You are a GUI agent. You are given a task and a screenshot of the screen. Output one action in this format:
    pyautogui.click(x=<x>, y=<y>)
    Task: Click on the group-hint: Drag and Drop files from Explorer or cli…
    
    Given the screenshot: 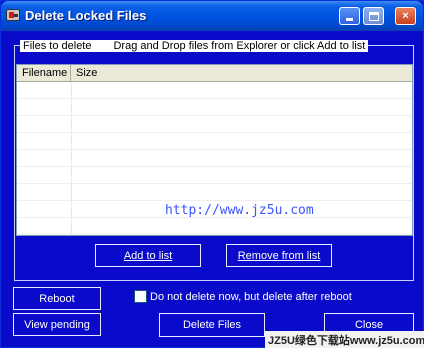 What is the action you would take?
    pyautogui.click(x=239, y=46)
    